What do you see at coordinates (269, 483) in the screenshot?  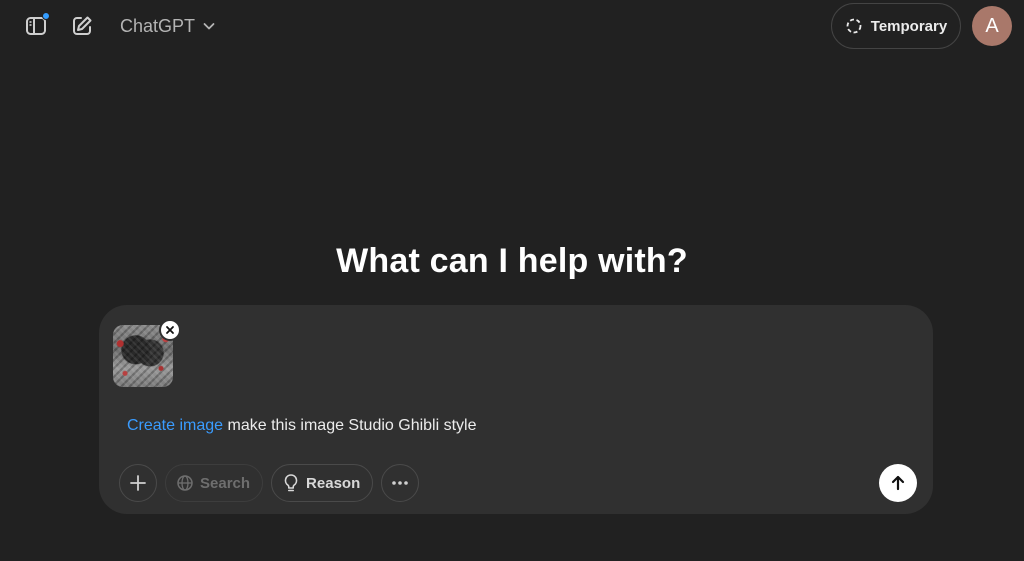 I see `composer-toolbar: Search Reason` at bounding box center [269, 483].